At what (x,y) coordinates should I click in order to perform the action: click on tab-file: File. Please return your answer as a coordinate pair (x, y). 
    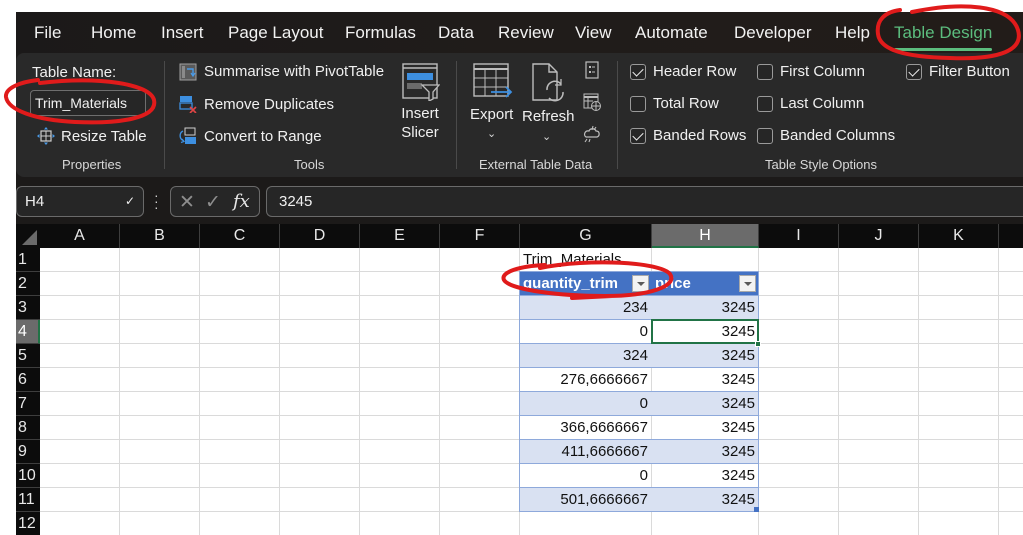
    Looking at the image, I should click on (47, 33).